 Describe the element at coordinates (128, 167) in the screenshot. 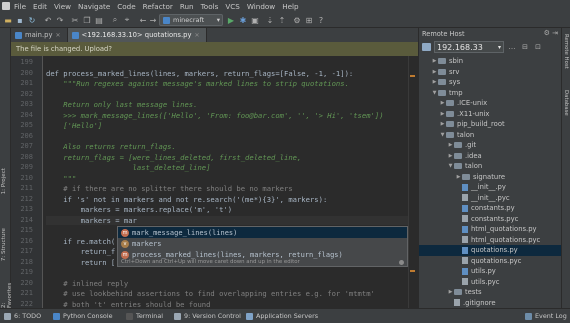

I see `code-line: last_deleted_line]` at that location.